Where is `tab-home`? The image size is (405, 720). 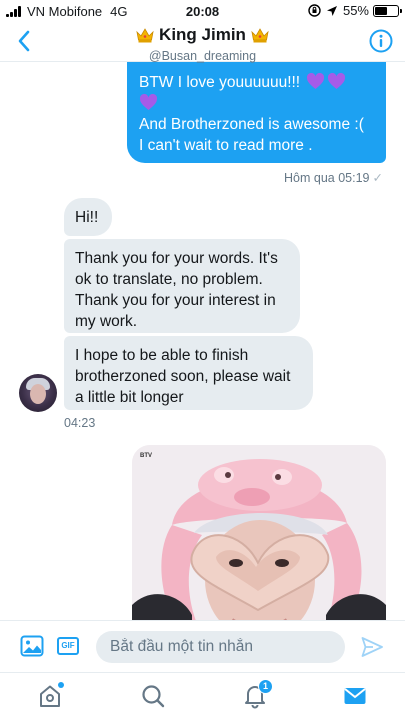
tab-home is located at coordinates (50, 695).